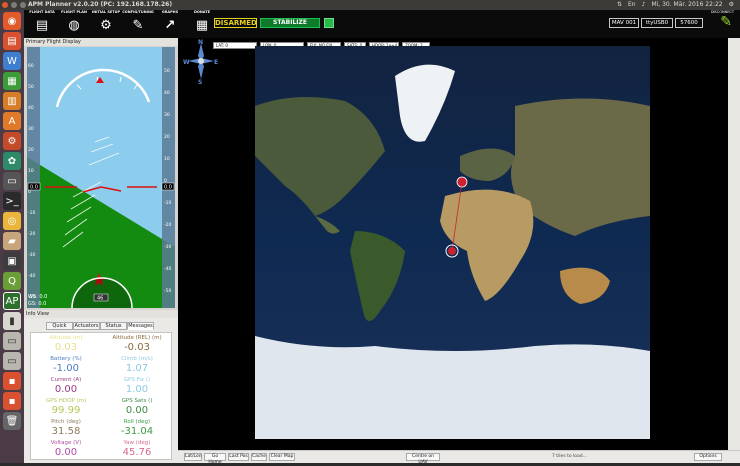 The width and height of the screenshot is (740, 466). I want to click on impress-icon: ▥, so click(12, 101).